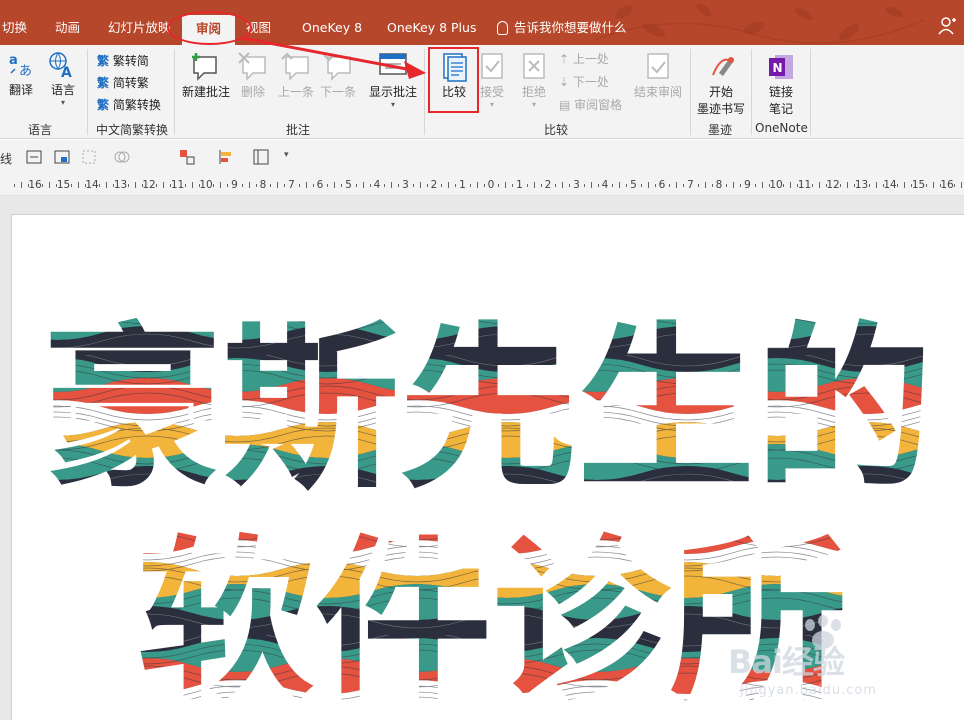  What do you see at coordinates (123, 83) in the screenshot?
I see `simp-to-trad-button: 繁 简转繁` at bounding box center [123, 83].